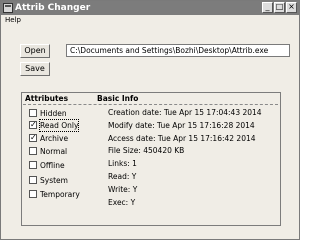 This screenshot has height=240, width=320. I want to click on file-size: File Size: 450420 KB, so click(146, 150).